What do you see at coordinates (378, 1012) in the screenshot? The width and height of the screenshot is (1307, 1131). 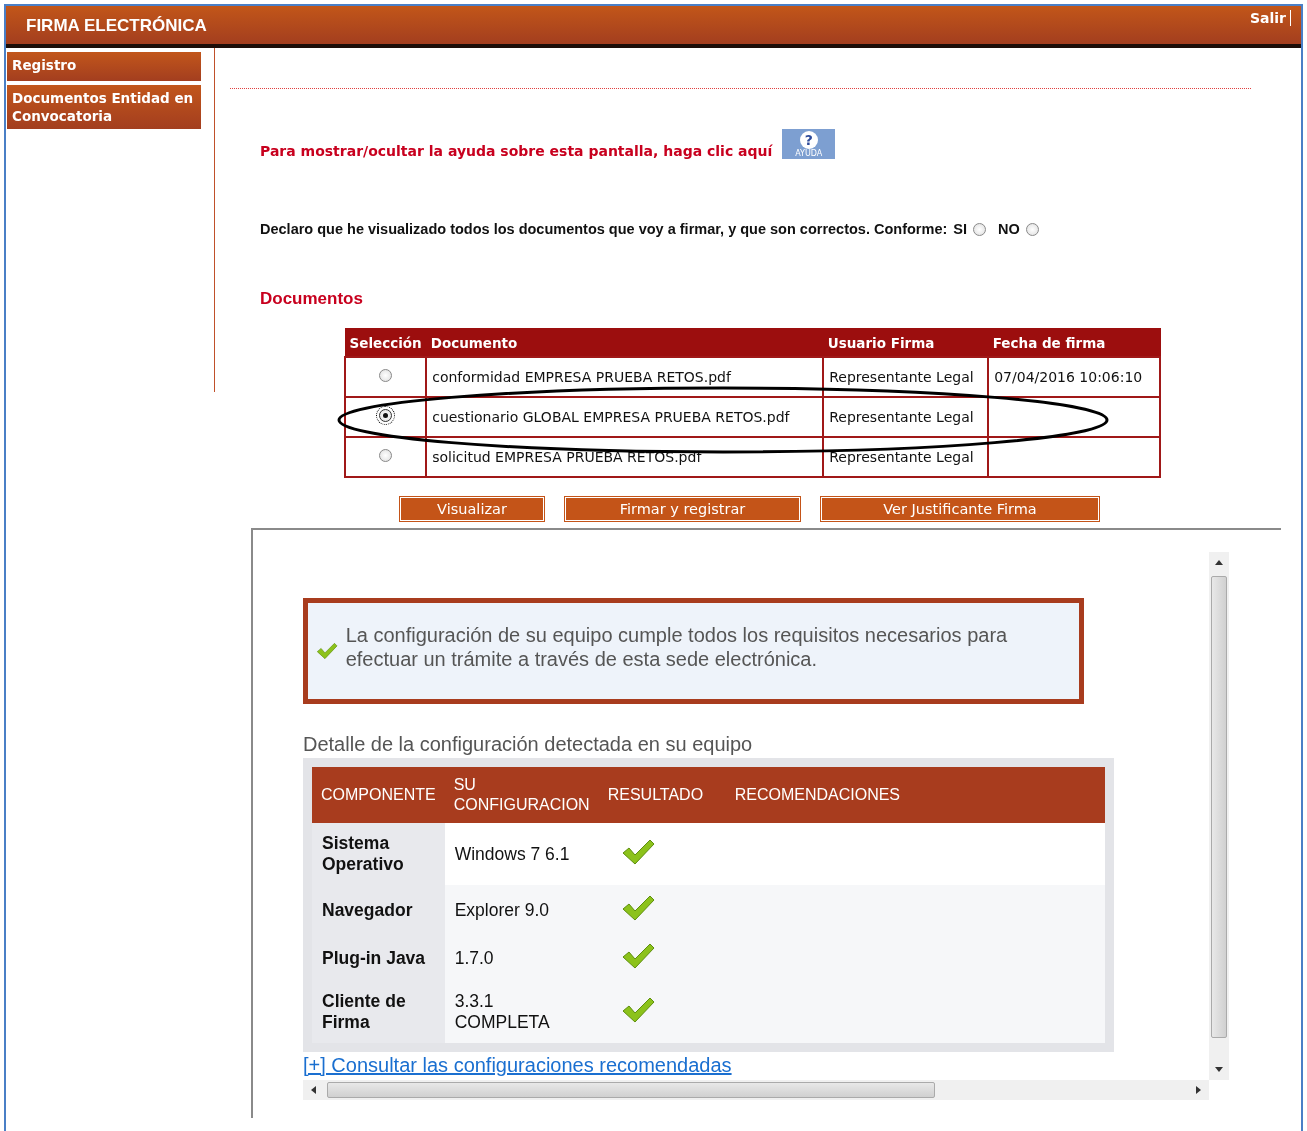 I see `component-name: Cliente de Firma` at bounding box center [378, 1012].